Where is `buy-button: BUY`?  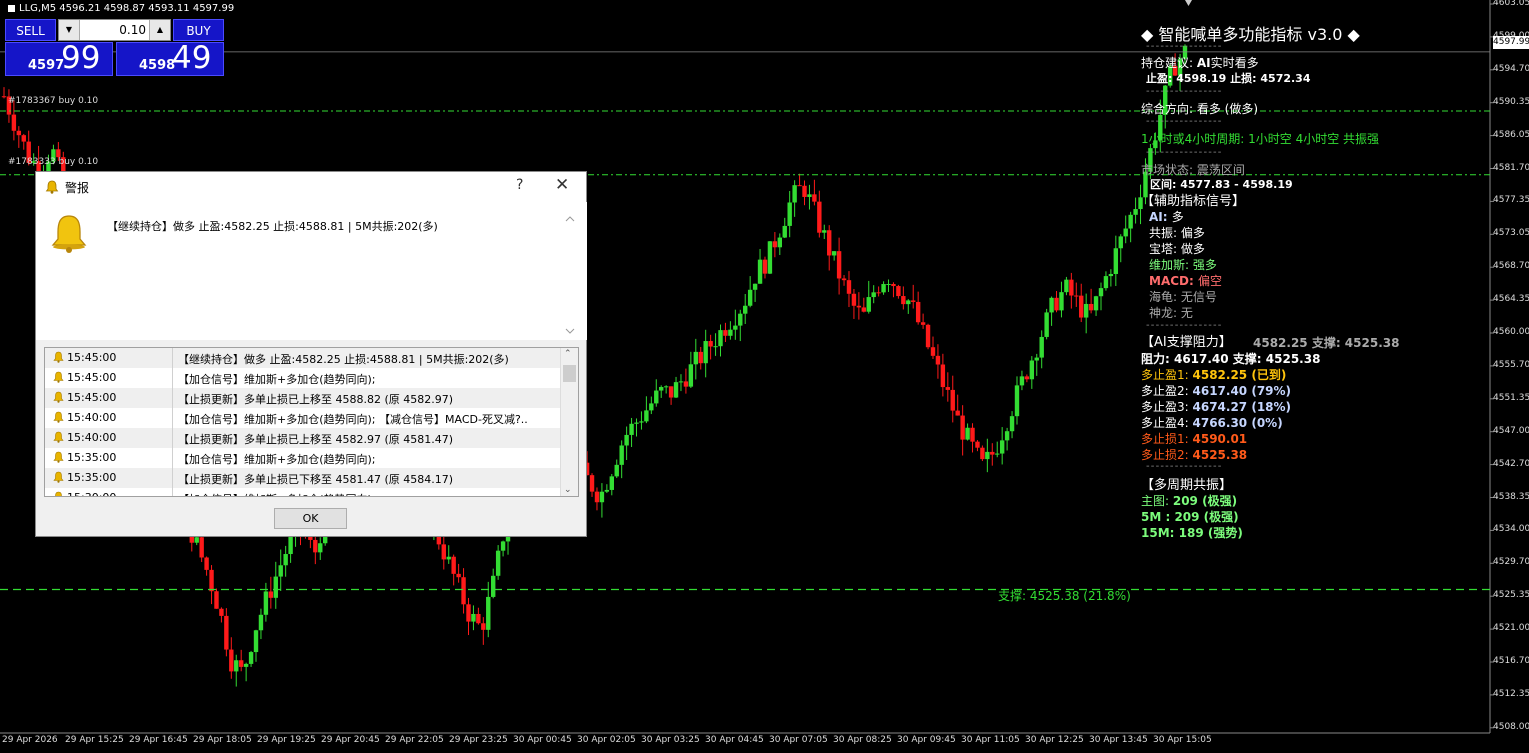
buy-button: BUY is located at coordinates (198, 30).